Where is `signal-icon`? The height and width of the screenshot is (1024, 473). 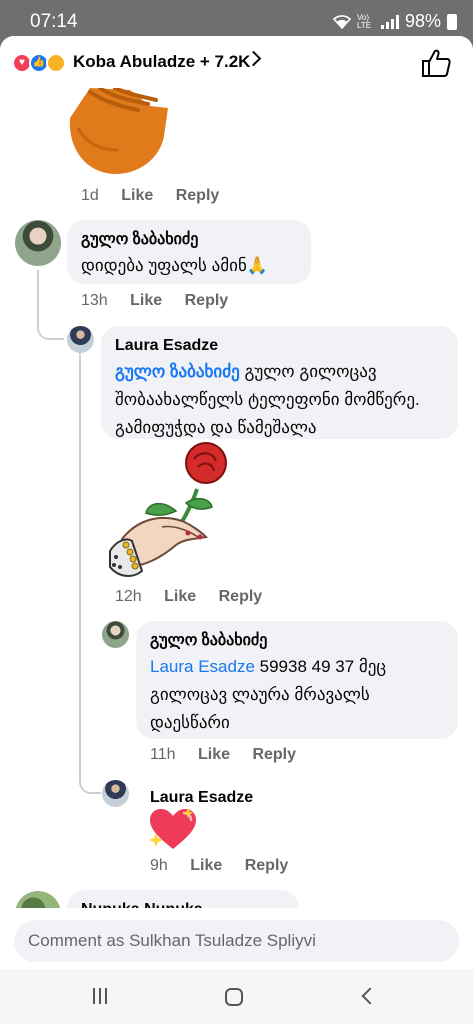
signal-icon is located at coordinates (389, 21).